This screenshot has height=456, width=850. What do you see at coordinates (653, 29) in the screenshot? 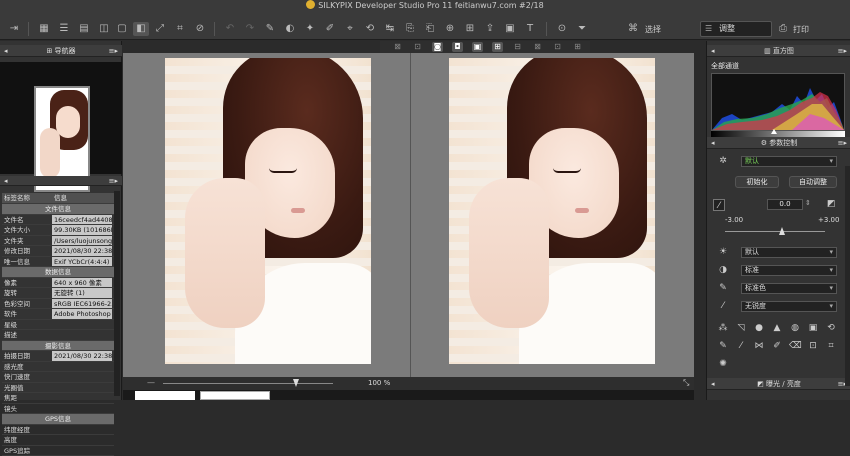
I see `select-label: 选择` at bounding box center [653, 29].